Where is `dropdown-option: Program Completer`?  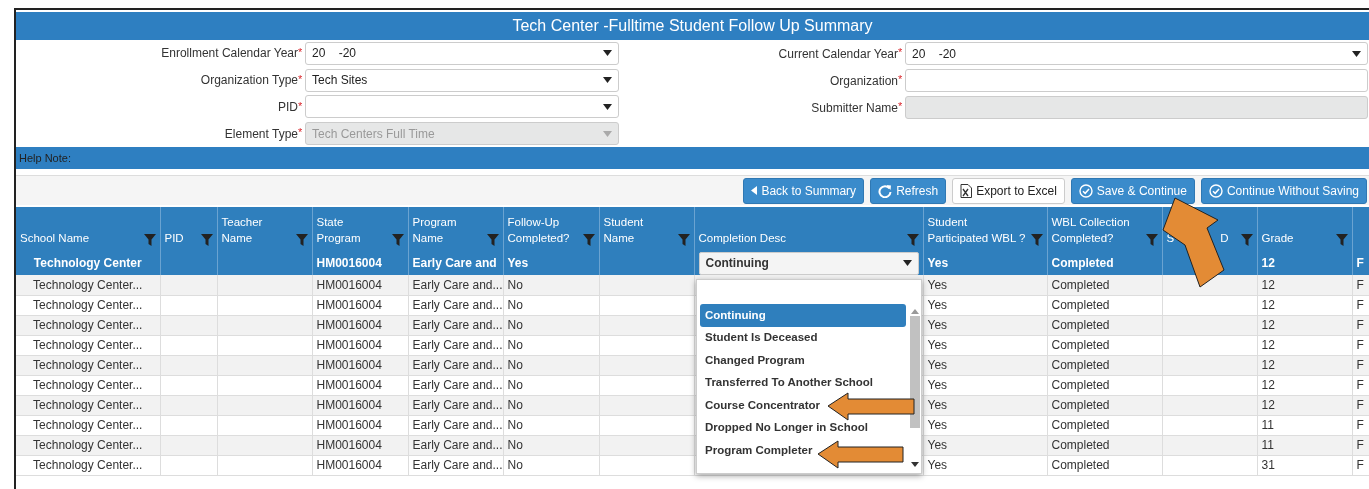
dropdown-option: Program Completer is located at coordinates (759, 450).